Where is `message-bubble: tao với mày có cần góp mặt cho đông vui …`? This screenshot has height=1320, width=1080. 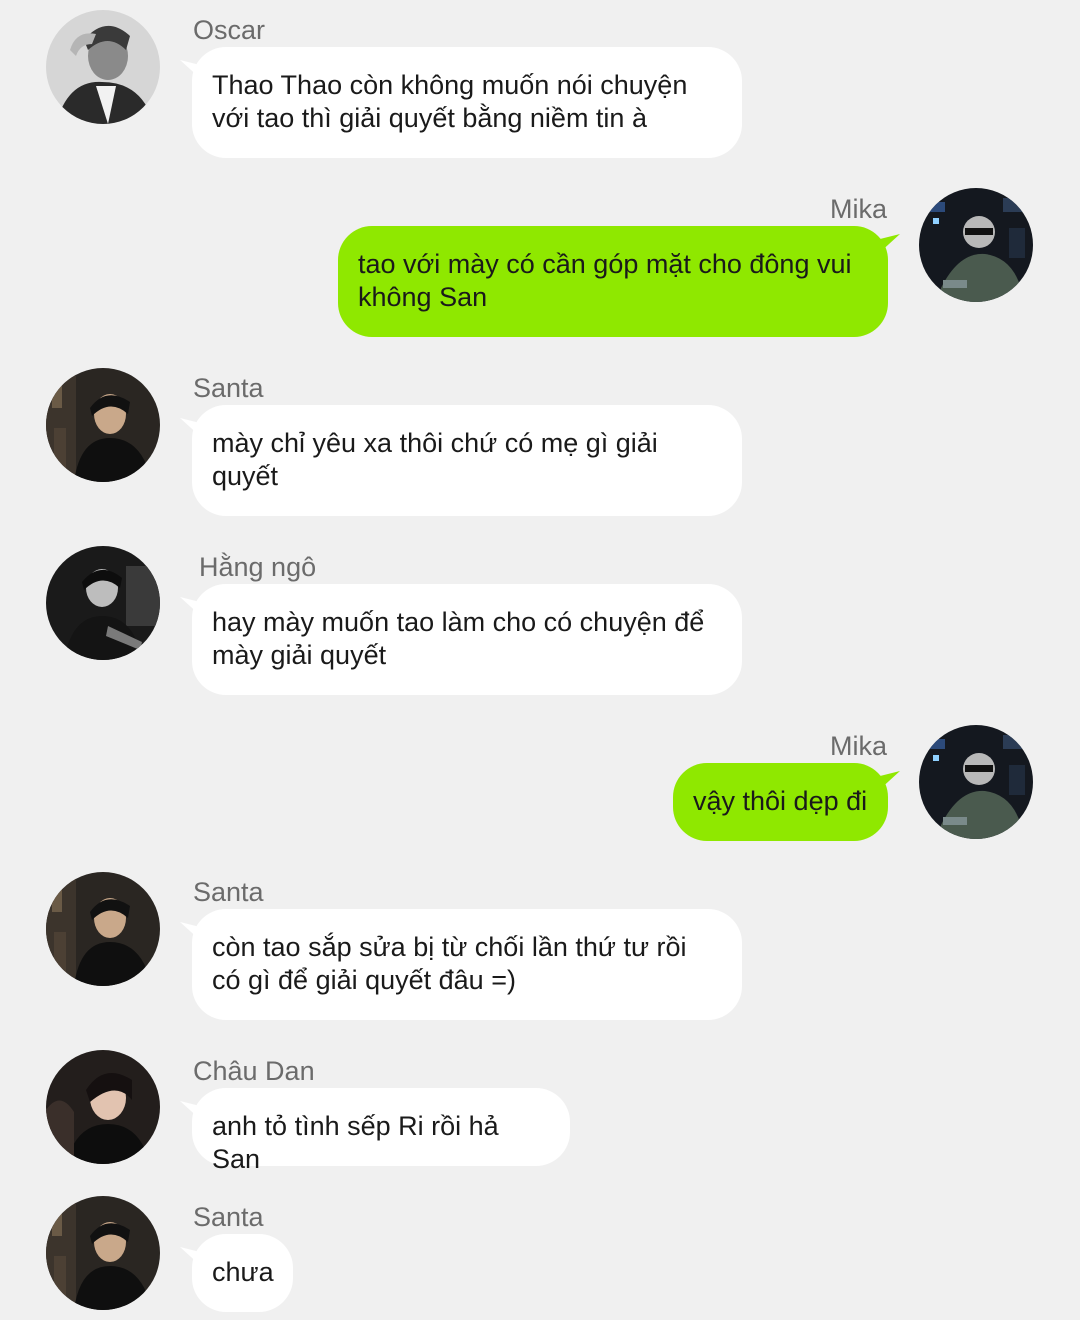
message-bubble: tao với mày có cần góp mặt cho đông vui … is located at coordinates (613, 281).